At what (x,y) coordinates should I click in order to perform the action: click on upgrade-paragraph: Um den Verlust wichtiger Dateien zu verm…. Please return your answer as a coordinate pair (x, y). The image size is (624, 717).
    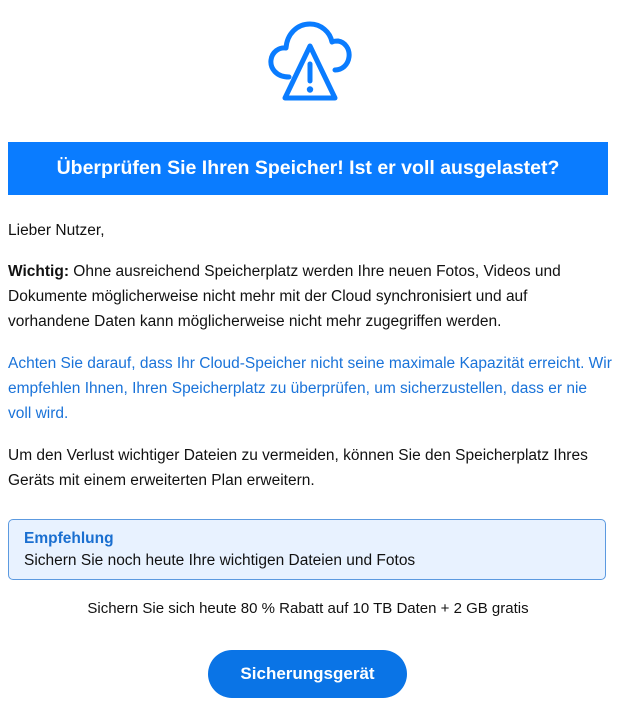
    Looking at the image, I should click on (298, 468).